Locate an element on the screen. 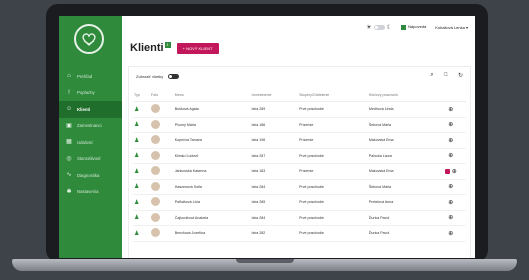  sidebar-item-starostlivost: ◎ Starostlivosť is located at coordinates (90, 159).